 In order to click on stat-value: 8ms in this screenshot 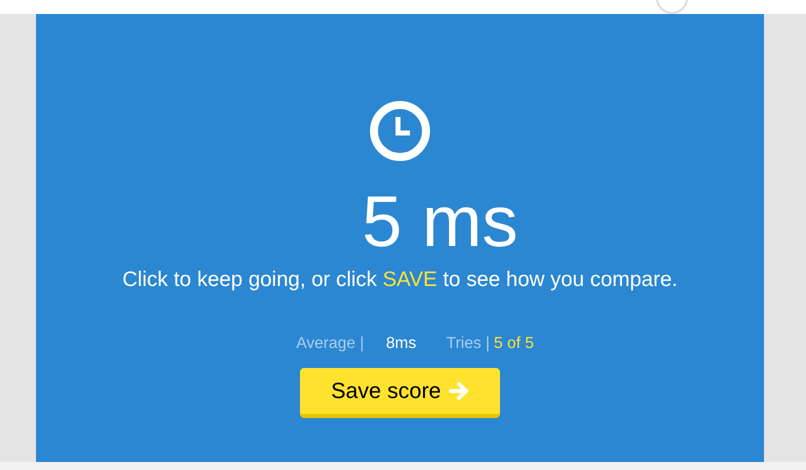, I will do `click(401, 344)`.